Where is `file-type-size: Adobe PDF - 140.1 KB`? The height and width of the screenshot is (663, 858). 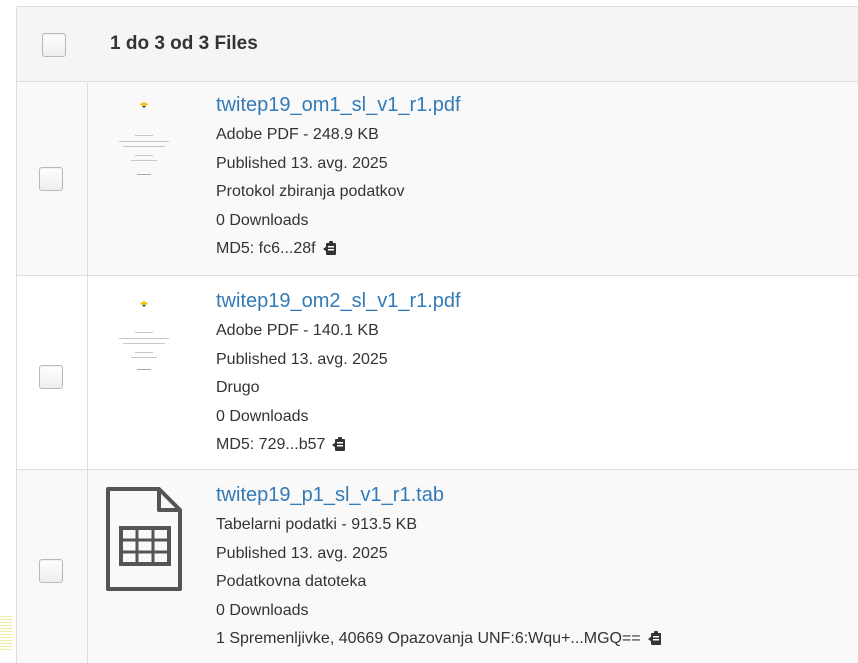 file-type-size: Adobe PDF - 140.1 KB is located at coordinates (297, 330).